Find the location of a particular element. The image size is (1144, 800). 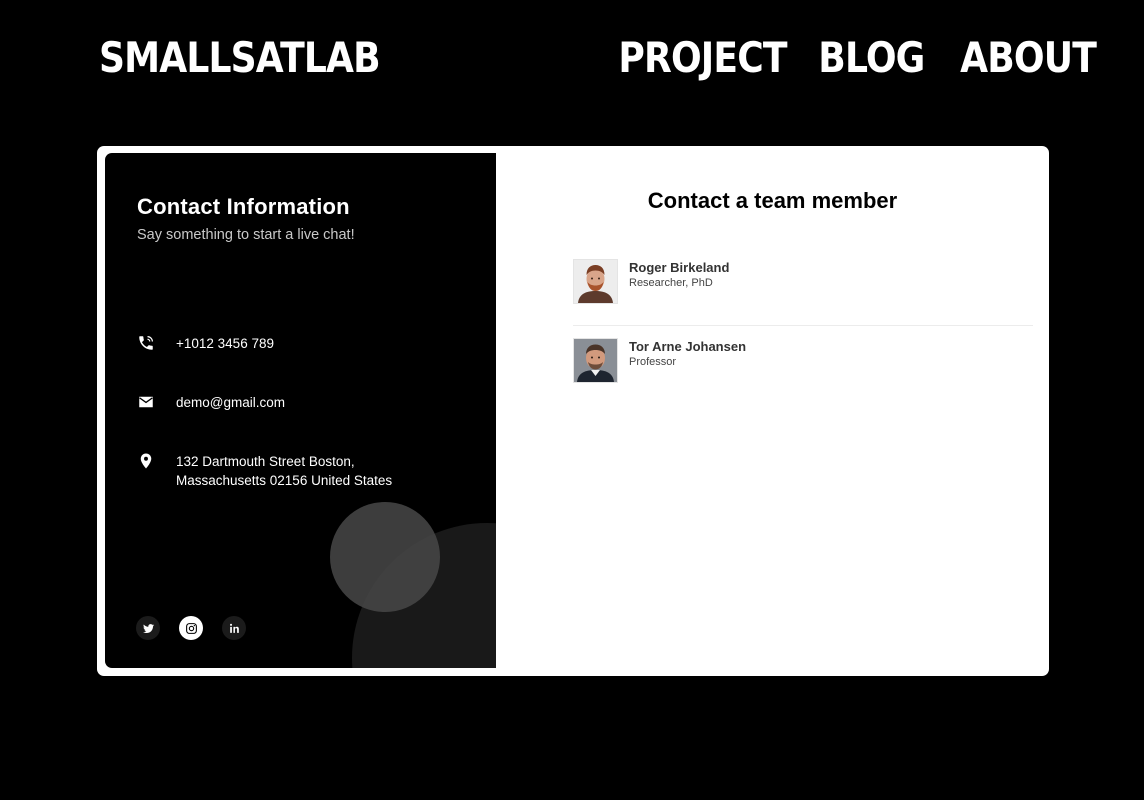

phone-row: +1012 3456 789 is located at coordinates (276, 343).